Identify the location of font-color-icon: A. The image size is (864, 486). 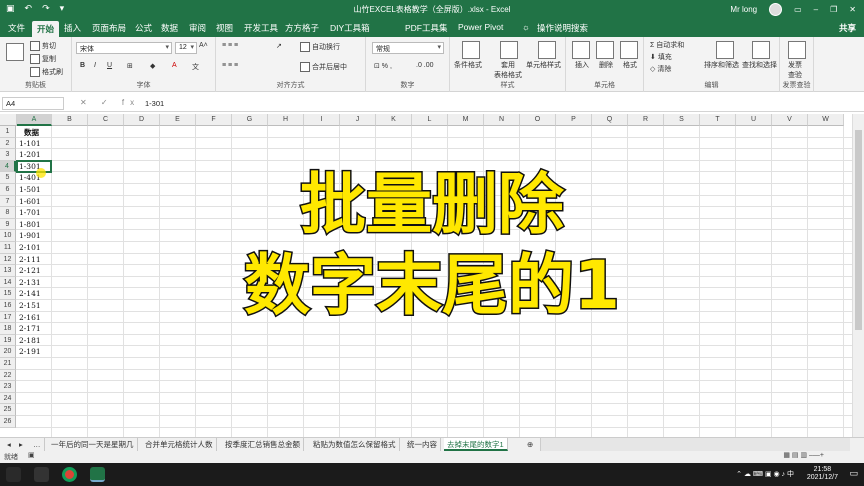
(174, 65).